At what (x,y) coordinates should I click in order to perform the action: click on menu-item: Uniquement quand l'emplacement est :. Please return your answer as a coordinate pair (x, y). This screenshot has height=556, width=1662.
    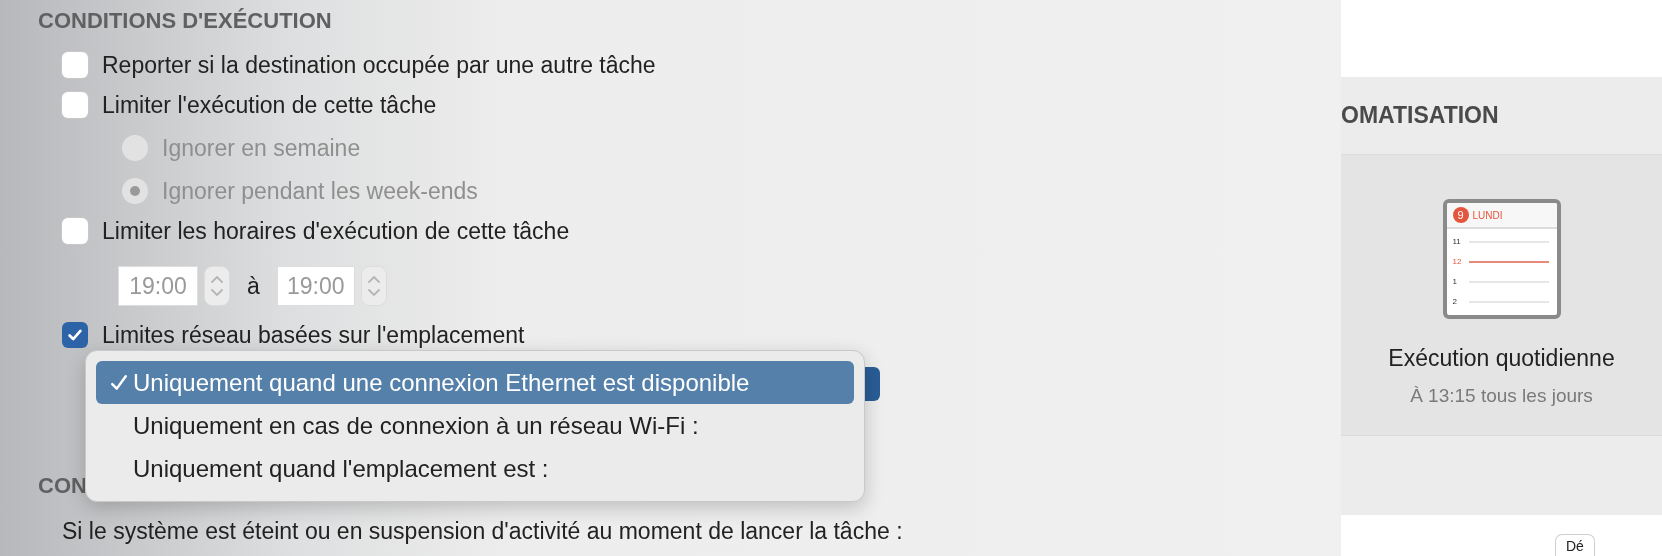
    Looking at the image, I should click on (475, 469).